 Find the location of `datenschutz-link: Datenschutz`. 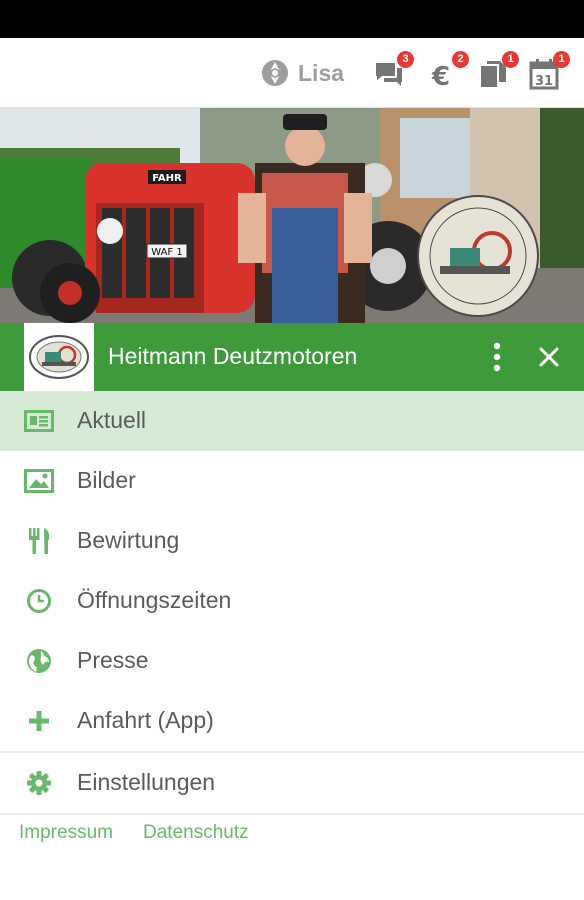

datenschutz-link: Datenschutz is located at coordinates (196, 833).